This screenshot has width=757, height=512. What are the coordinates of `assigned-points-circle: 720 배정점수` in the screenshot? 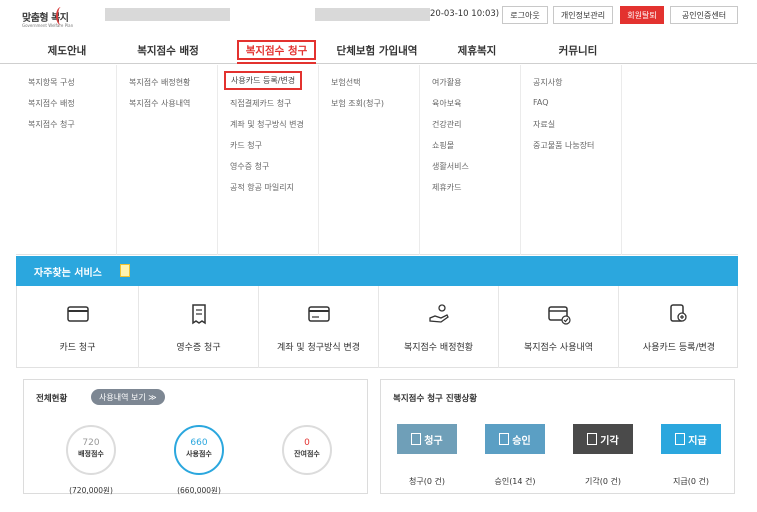 It's located at (91, 450).